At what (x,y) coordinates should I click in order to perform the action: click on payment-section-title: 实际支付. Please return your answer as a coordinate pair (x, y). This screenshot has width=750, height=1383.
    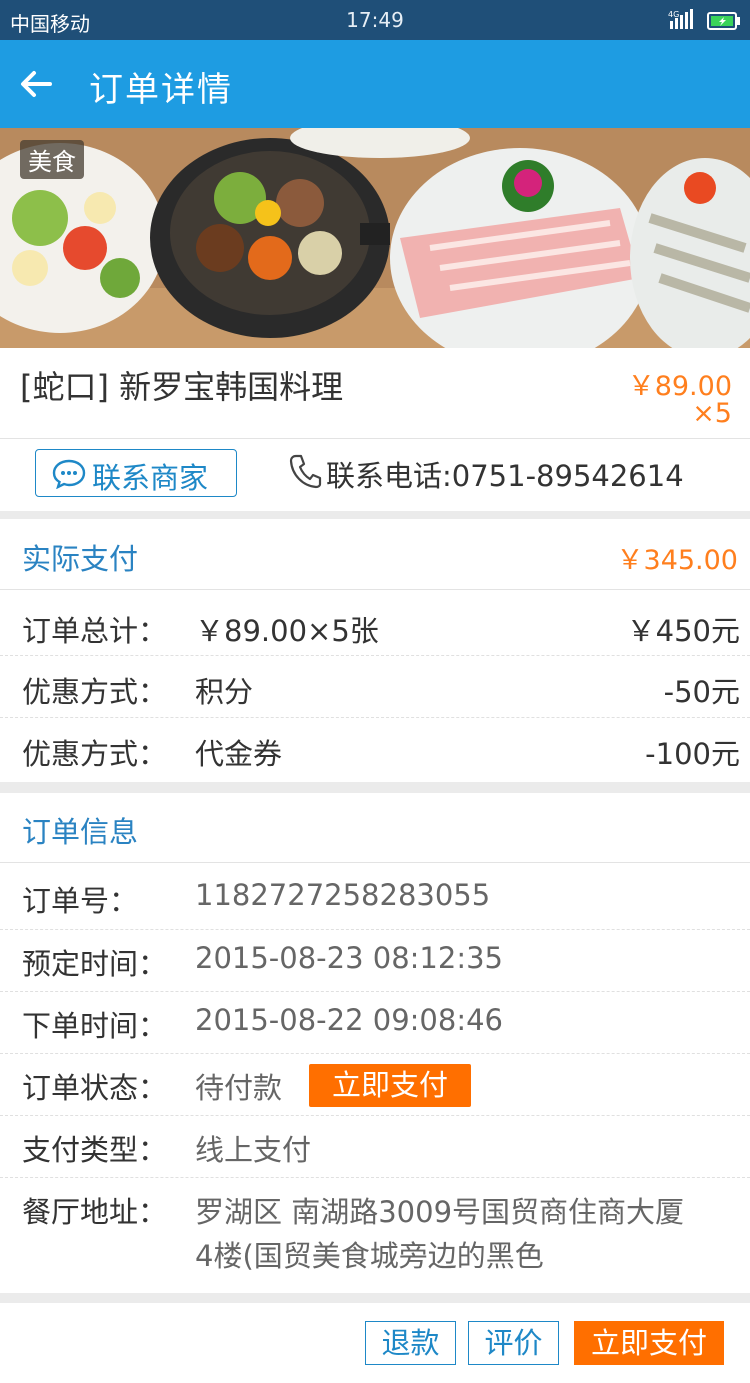
    Looking at the image, I should click on (80, 559).